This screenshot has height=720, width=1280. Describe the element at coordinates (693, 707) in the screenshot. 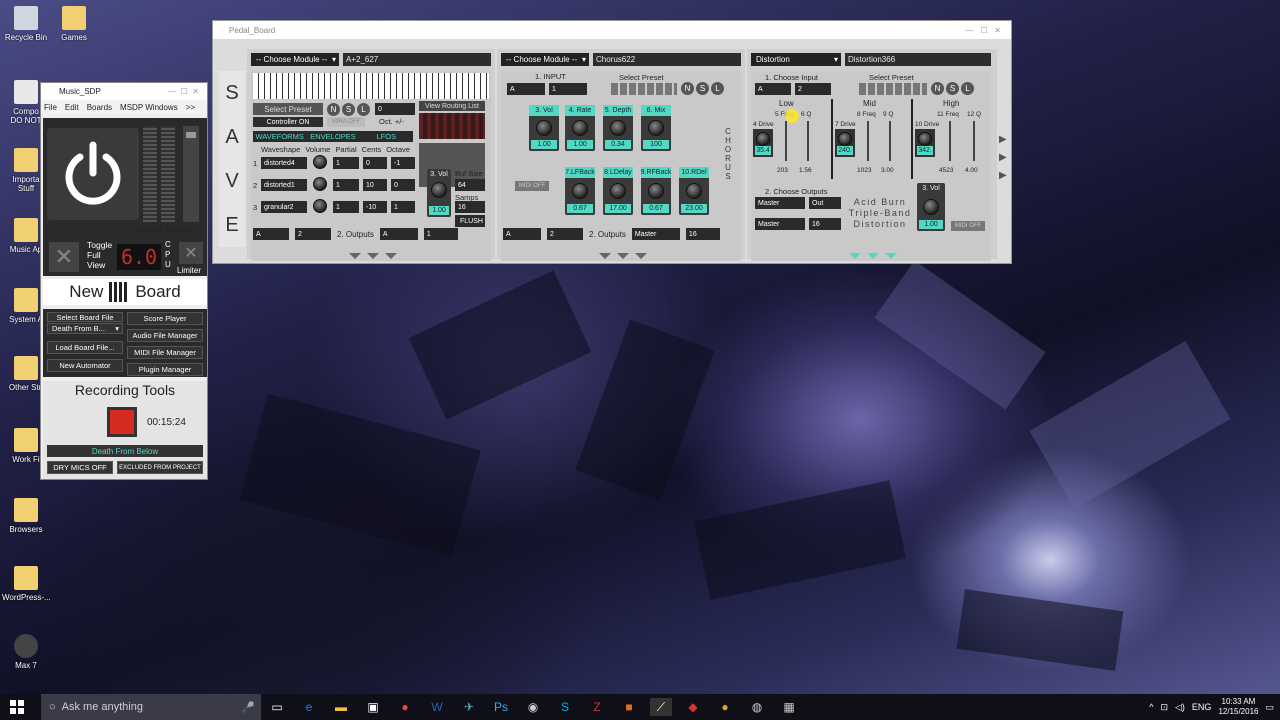

I see `app-icon: ◆` at that location.